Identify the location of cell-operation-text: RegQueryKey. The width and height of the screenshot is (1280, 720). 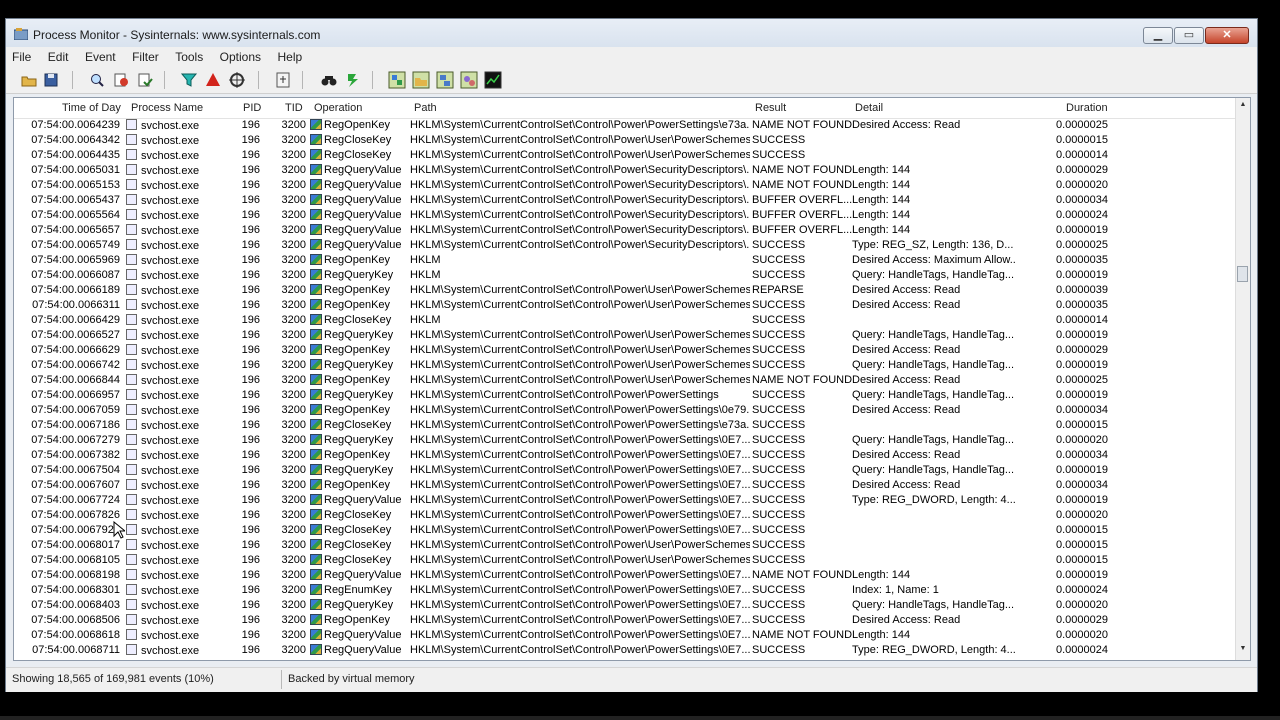
(359, 470).